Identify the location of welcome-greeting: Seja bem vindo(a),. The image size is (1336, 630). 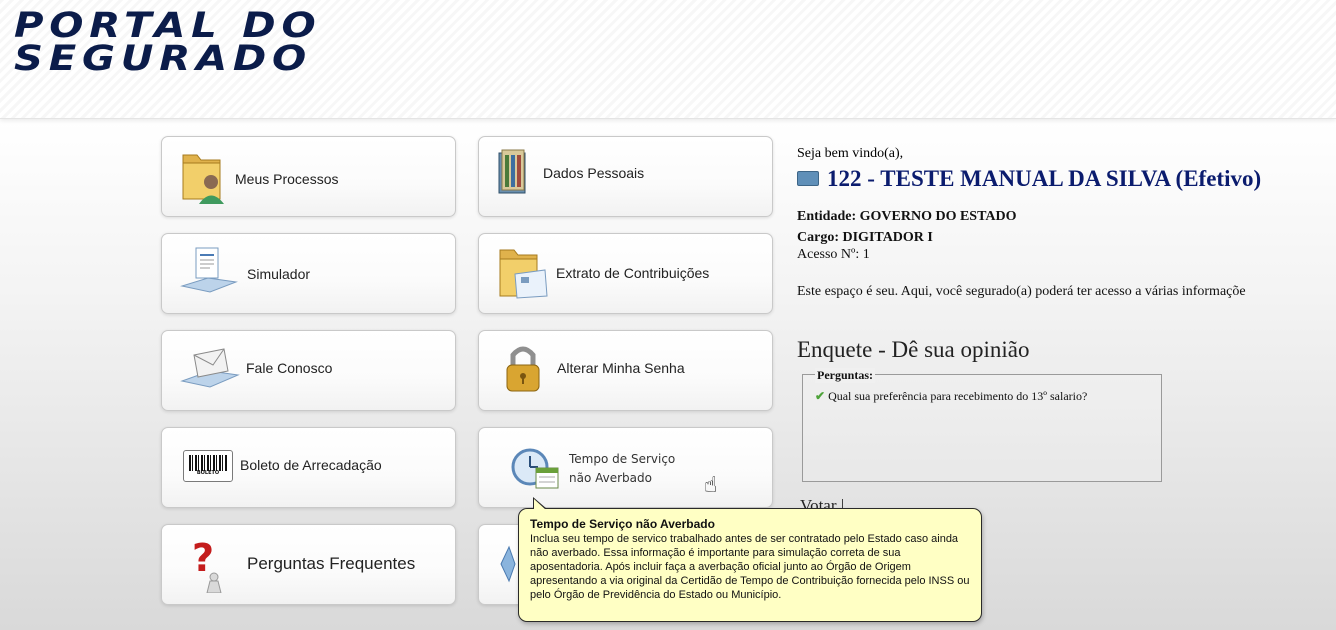
(850, 153).